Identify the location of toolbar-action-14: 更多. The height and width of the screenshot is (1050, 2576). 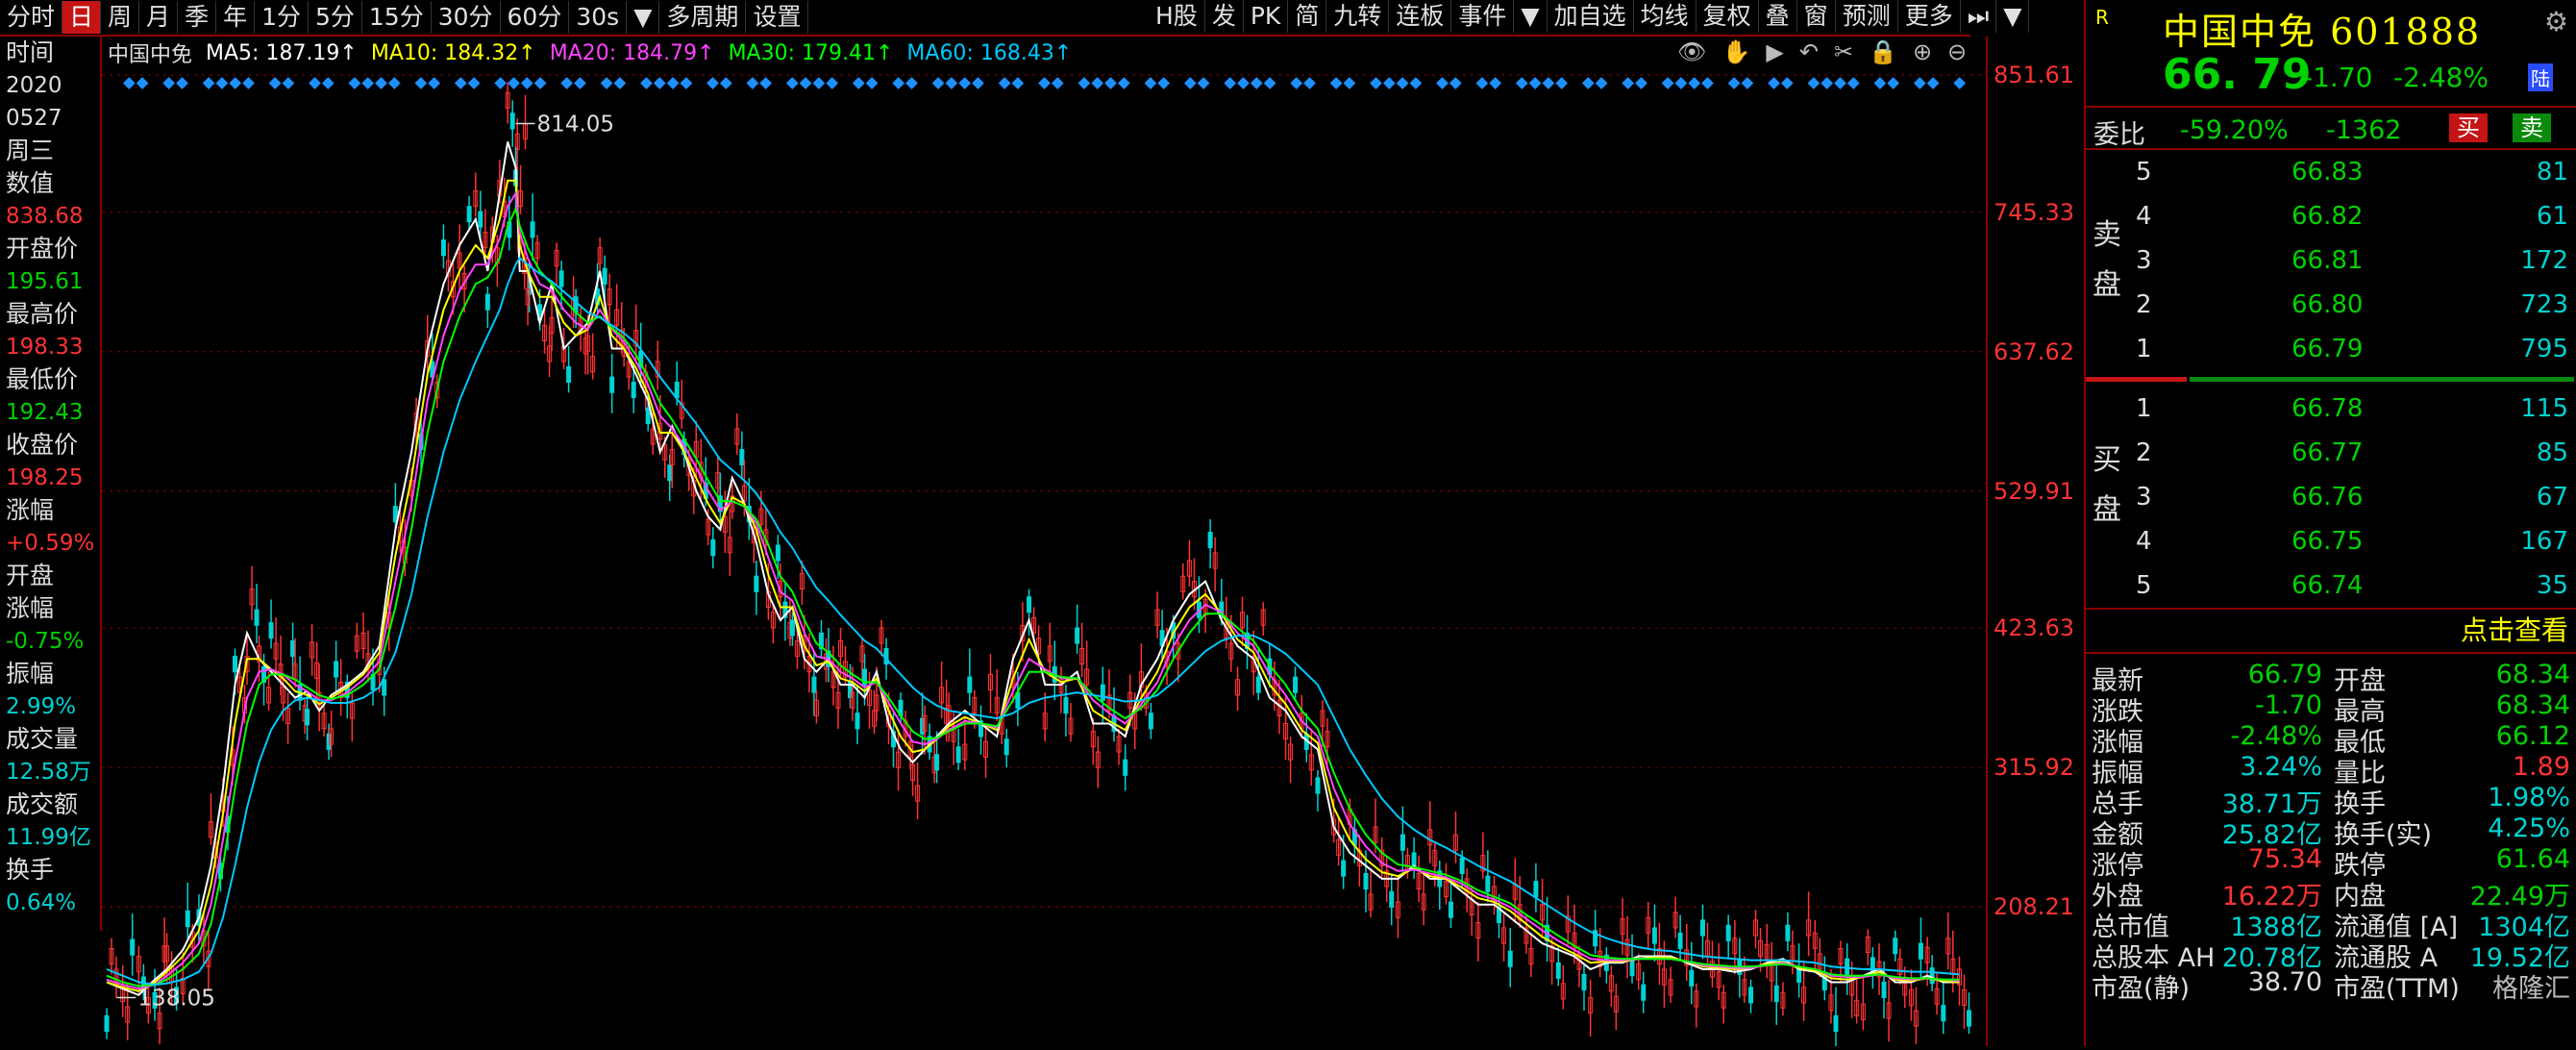
(1929, 16).